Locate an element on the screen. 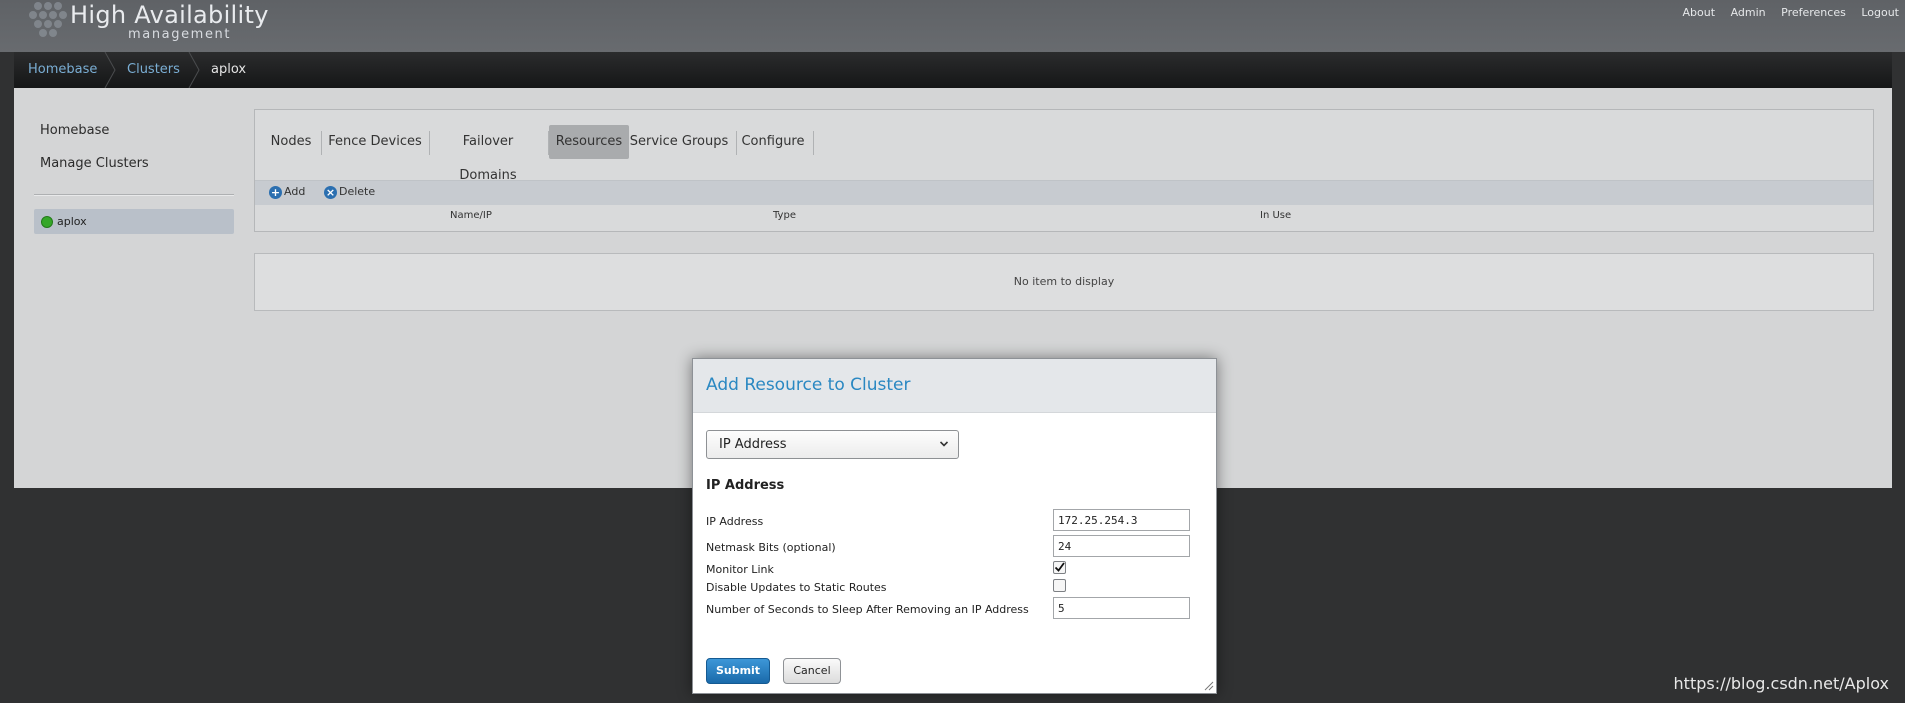  breadcrumb-homebase: Homebase is located at coordinates (62, 70).